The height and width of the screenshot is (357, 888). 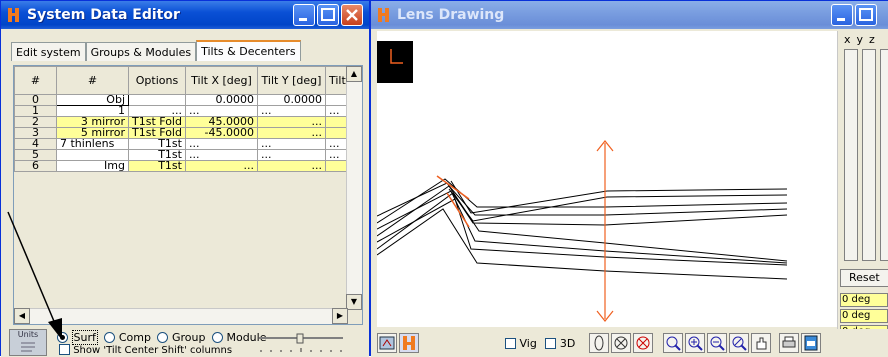 What do you see at coordinates (302, 343) in the screenshot?
I see `zoom-slider` at bounding box center [302, 343].